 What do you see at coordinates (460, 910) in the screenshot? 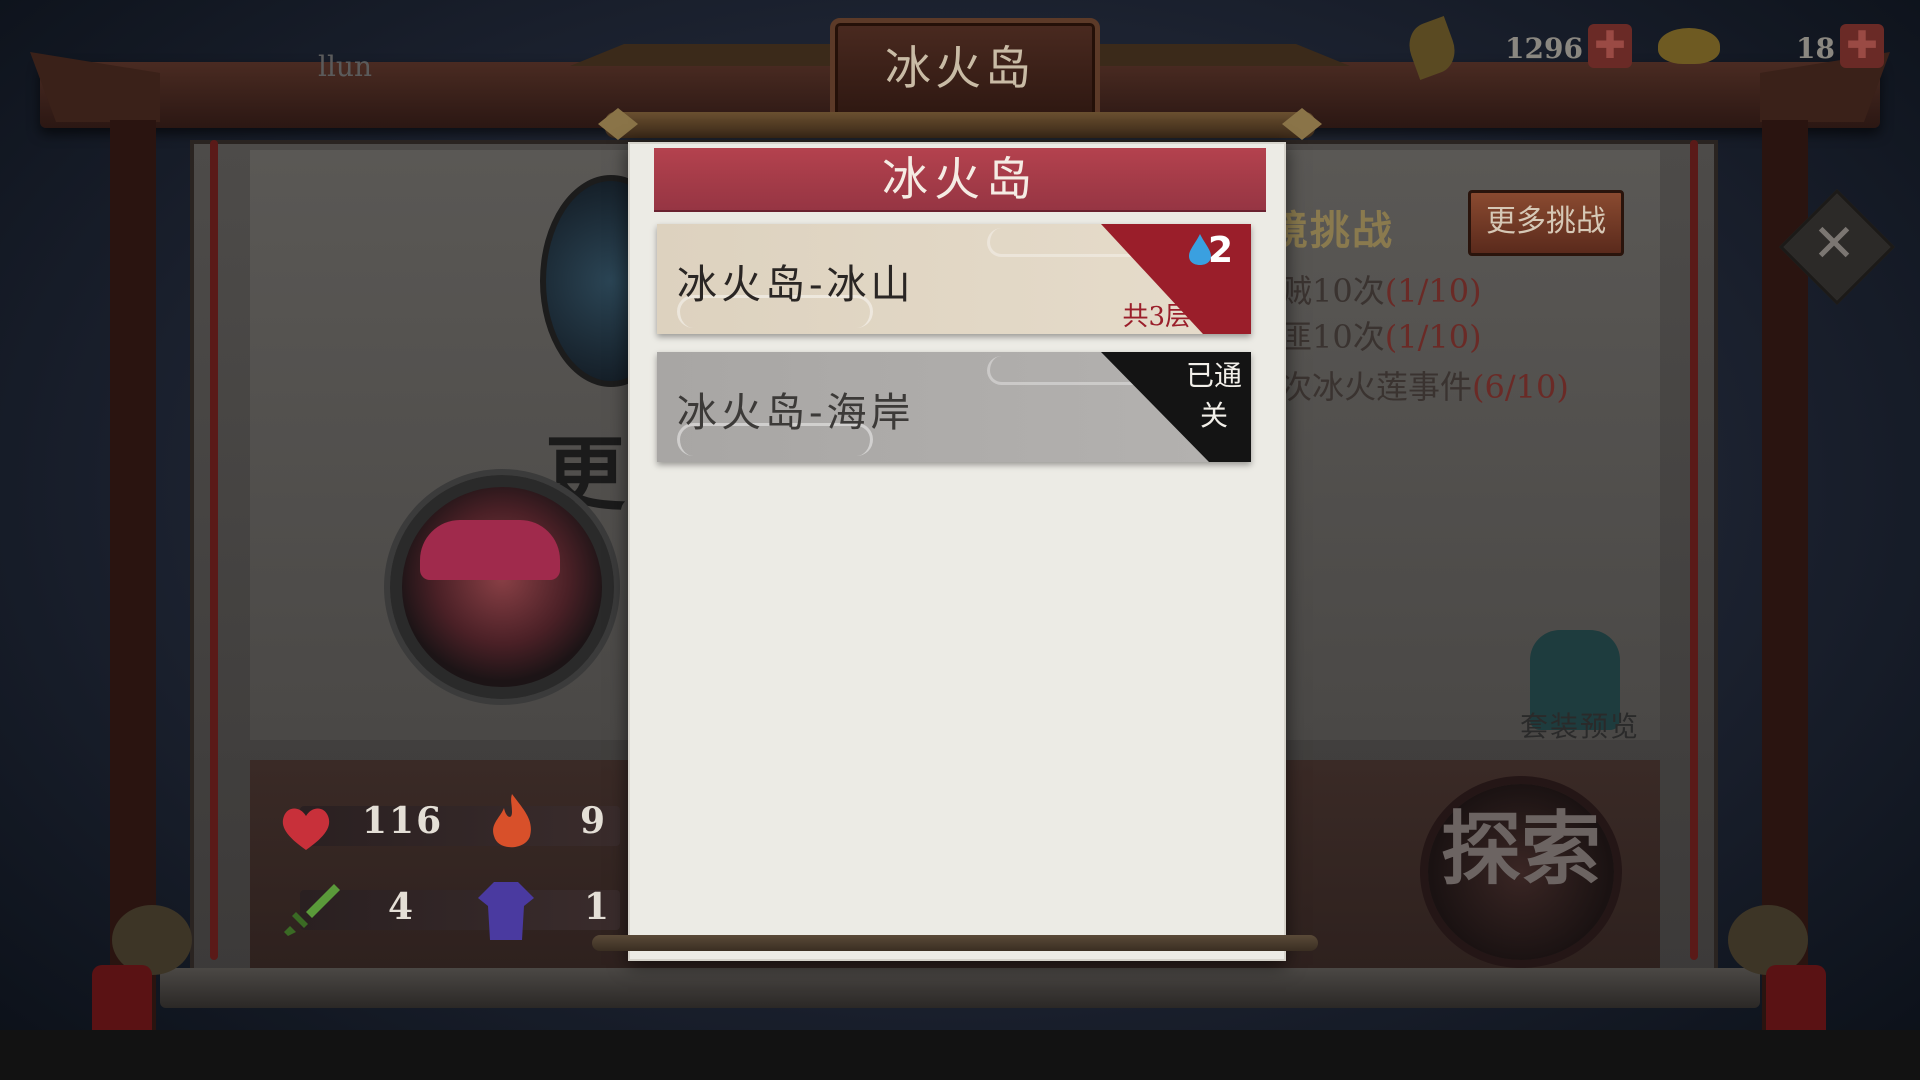
I see `attack-stat-bar` at bounding box center [460, 910].